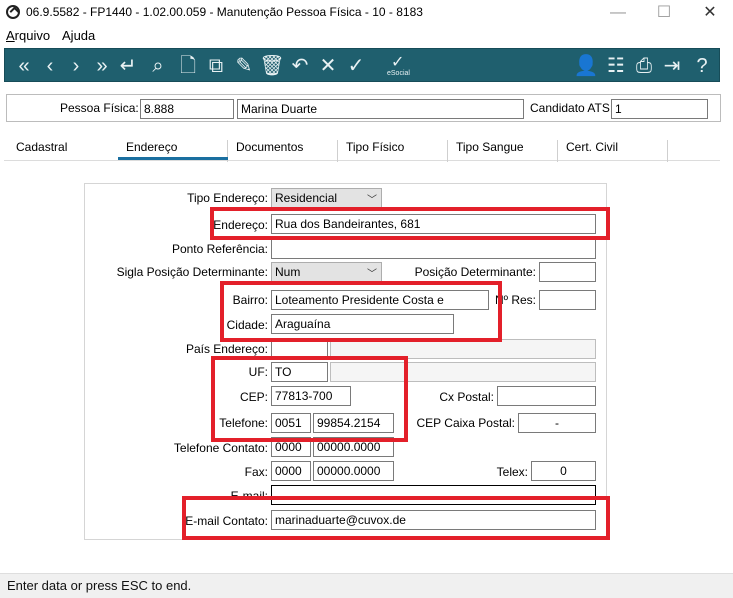 This screenshot has width=733, height=598. What do you see at coordinates (572, 108) in the screenshot?
I see `candidato-ats-label: Candidato ATS:` at bounding box center [572, 108].